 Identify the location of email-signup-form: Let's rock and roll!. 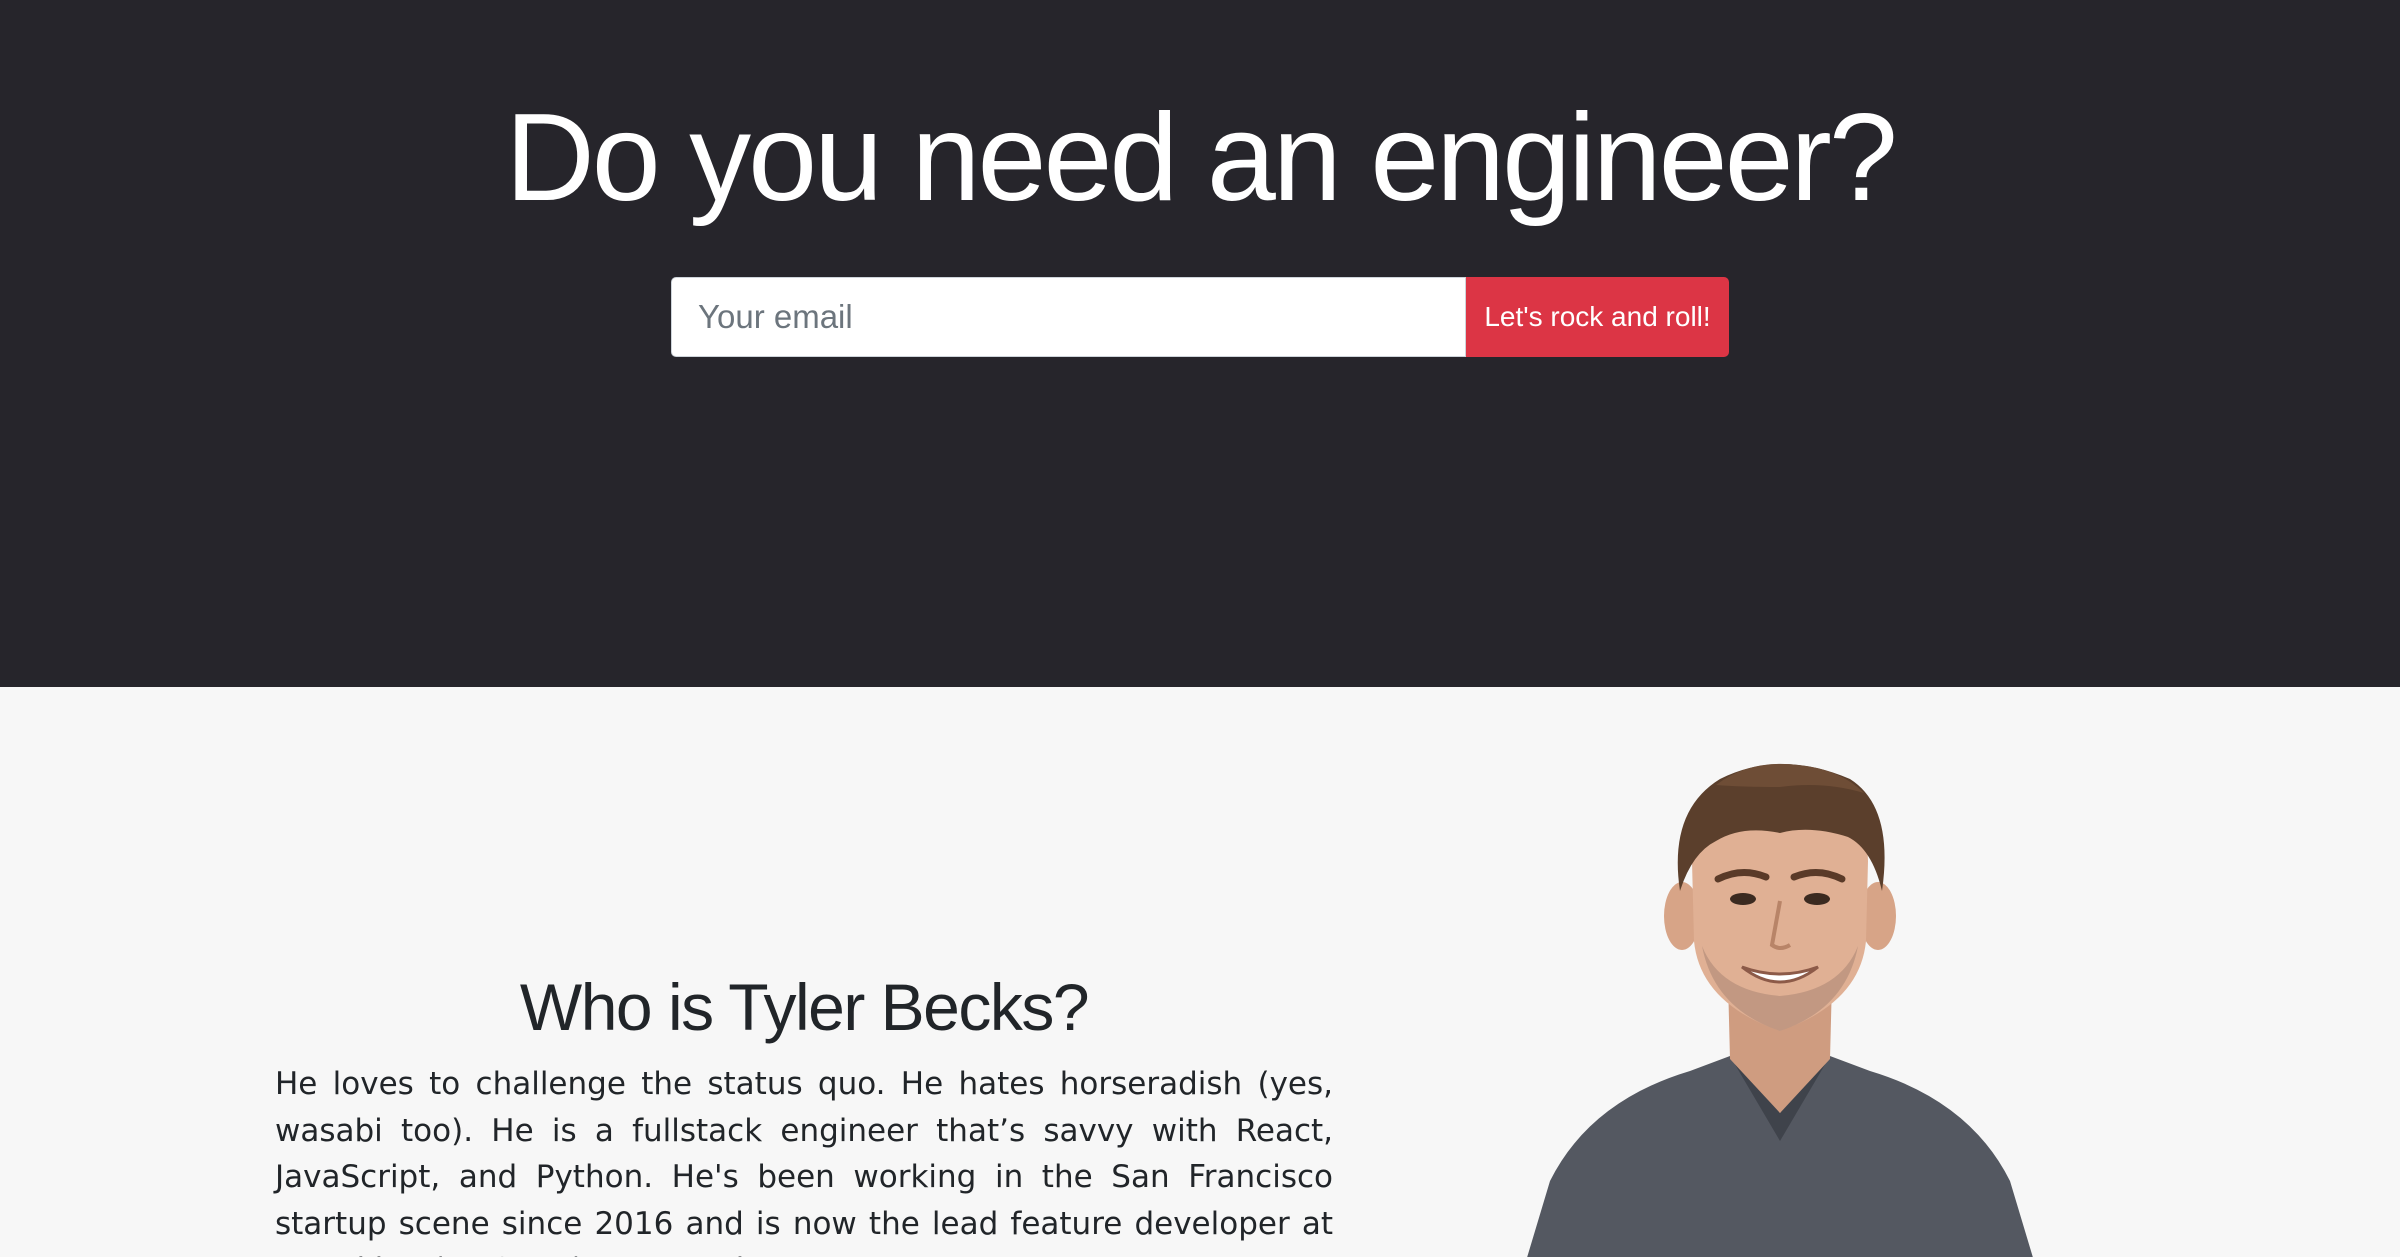
(1200, 317).